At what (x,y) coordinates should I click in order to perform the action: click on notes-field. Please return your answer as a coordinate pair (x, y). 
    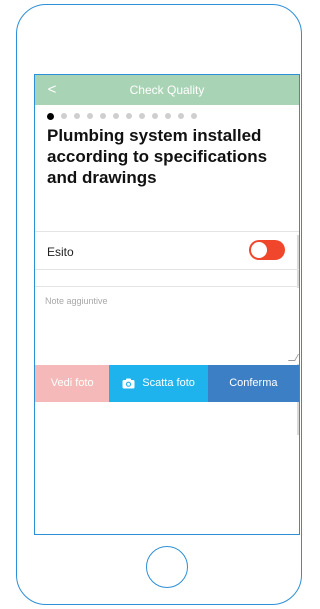
    Looking at the image, I should click on (167, 326).